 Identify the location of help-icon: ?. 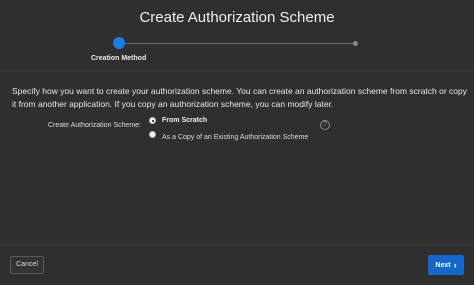
(325, 125).